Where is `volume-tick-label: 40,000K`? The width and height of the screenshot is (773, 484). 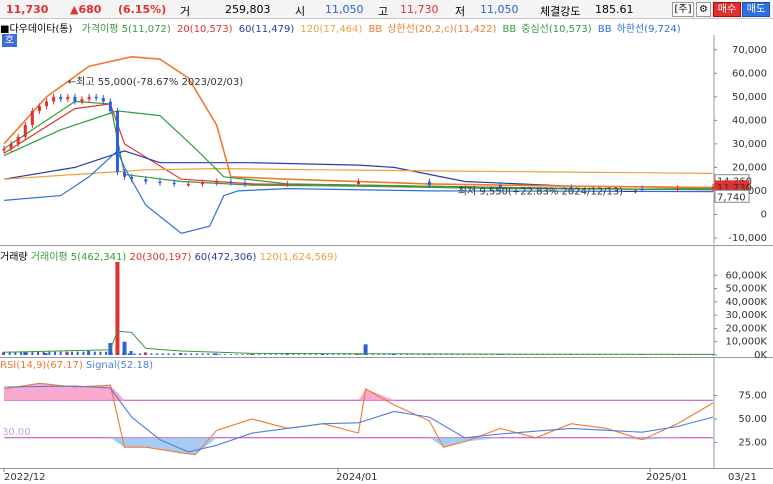 volume-tick-label: 40,000K is located at coordinates (746, 302).